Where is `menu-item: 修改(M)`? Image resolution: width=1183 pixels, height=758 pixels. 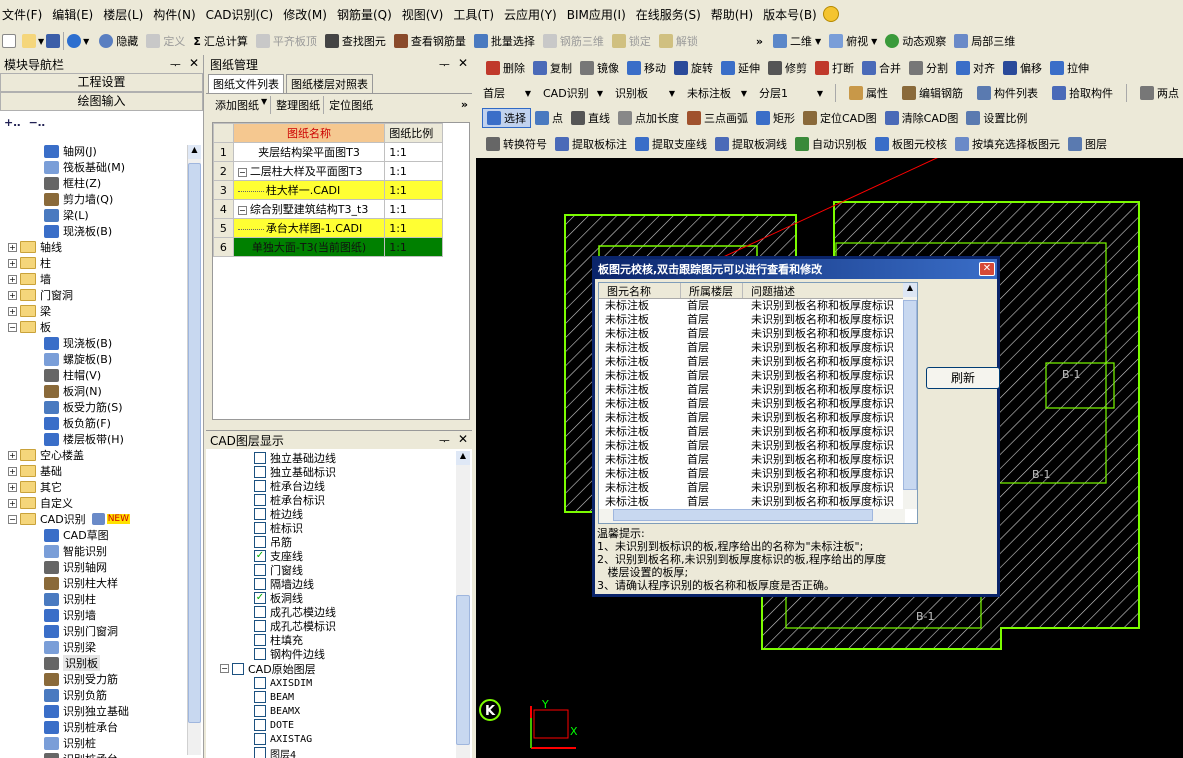 menu-item: 修改(M) is located at coordinates (305, 14).